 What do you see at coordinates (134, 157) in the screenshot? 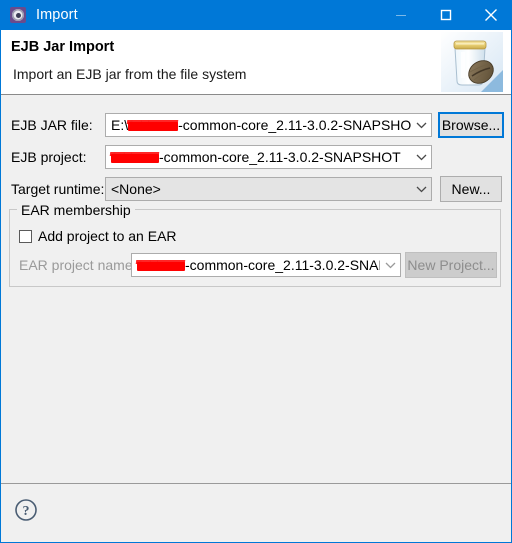
I see `project-redaction: folder` at bounding box center [134, 157].